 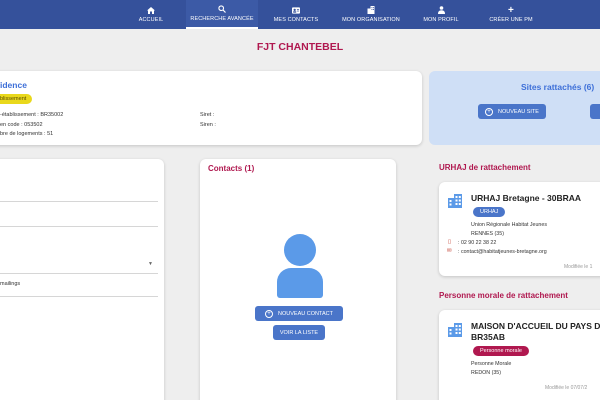 I want to click on nav-label: MON PROFIL, so click(x=441, y=19).